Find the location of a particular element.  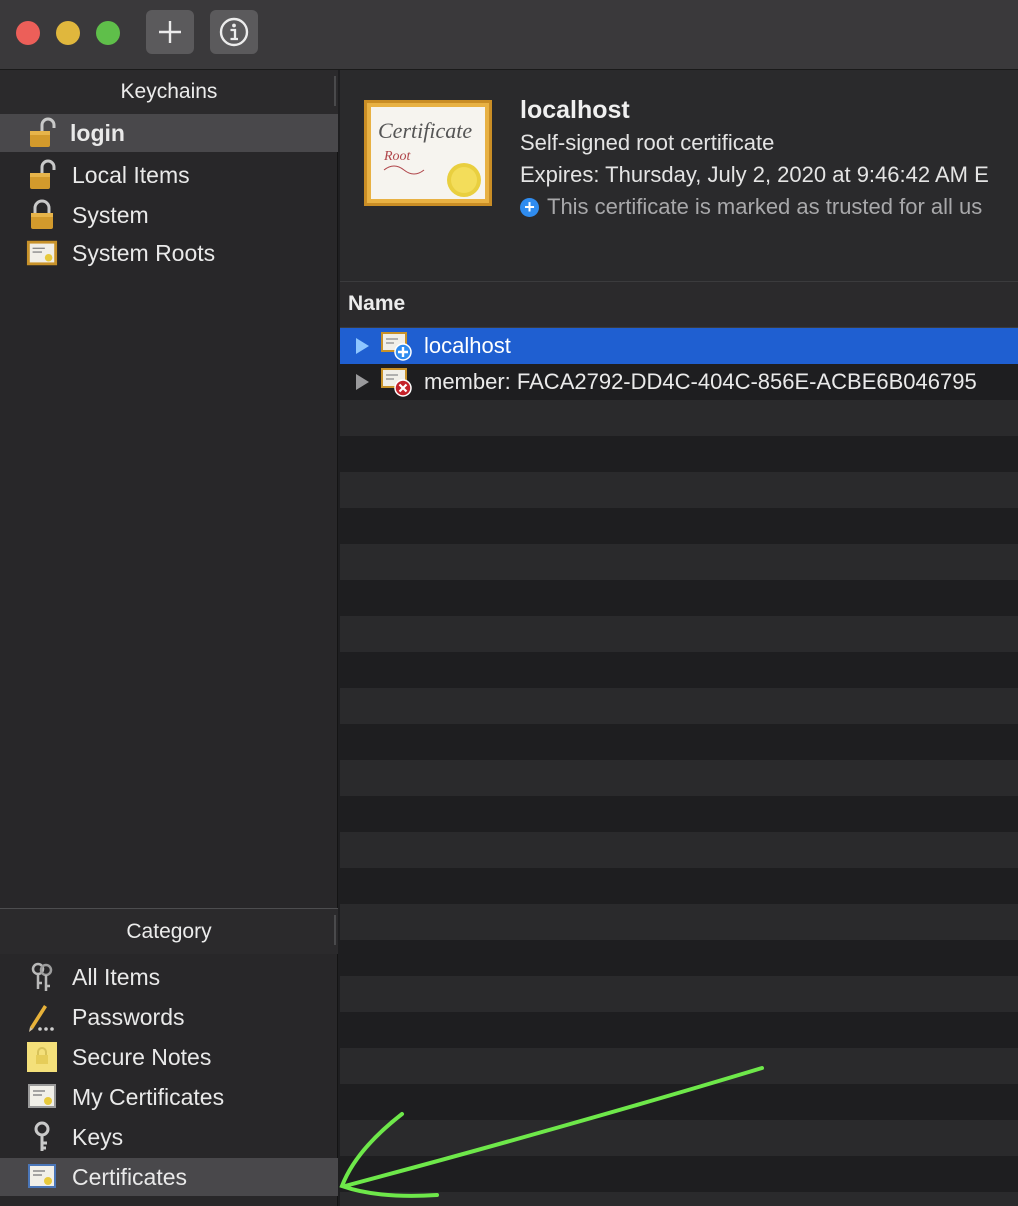

sidebar-item-label: Secure Notes is located at coordinates (142, 1056).